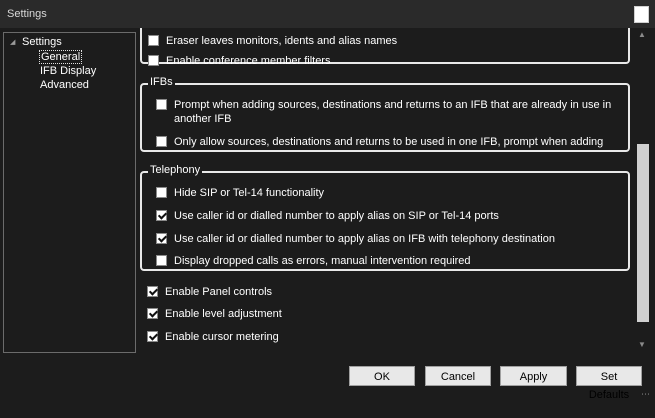 Image resolution: width=655 pixels, height=418 pixels. Describe the element at coordinates (327, 14) in the screenshot. I see `title-bar: Settings` at that location.